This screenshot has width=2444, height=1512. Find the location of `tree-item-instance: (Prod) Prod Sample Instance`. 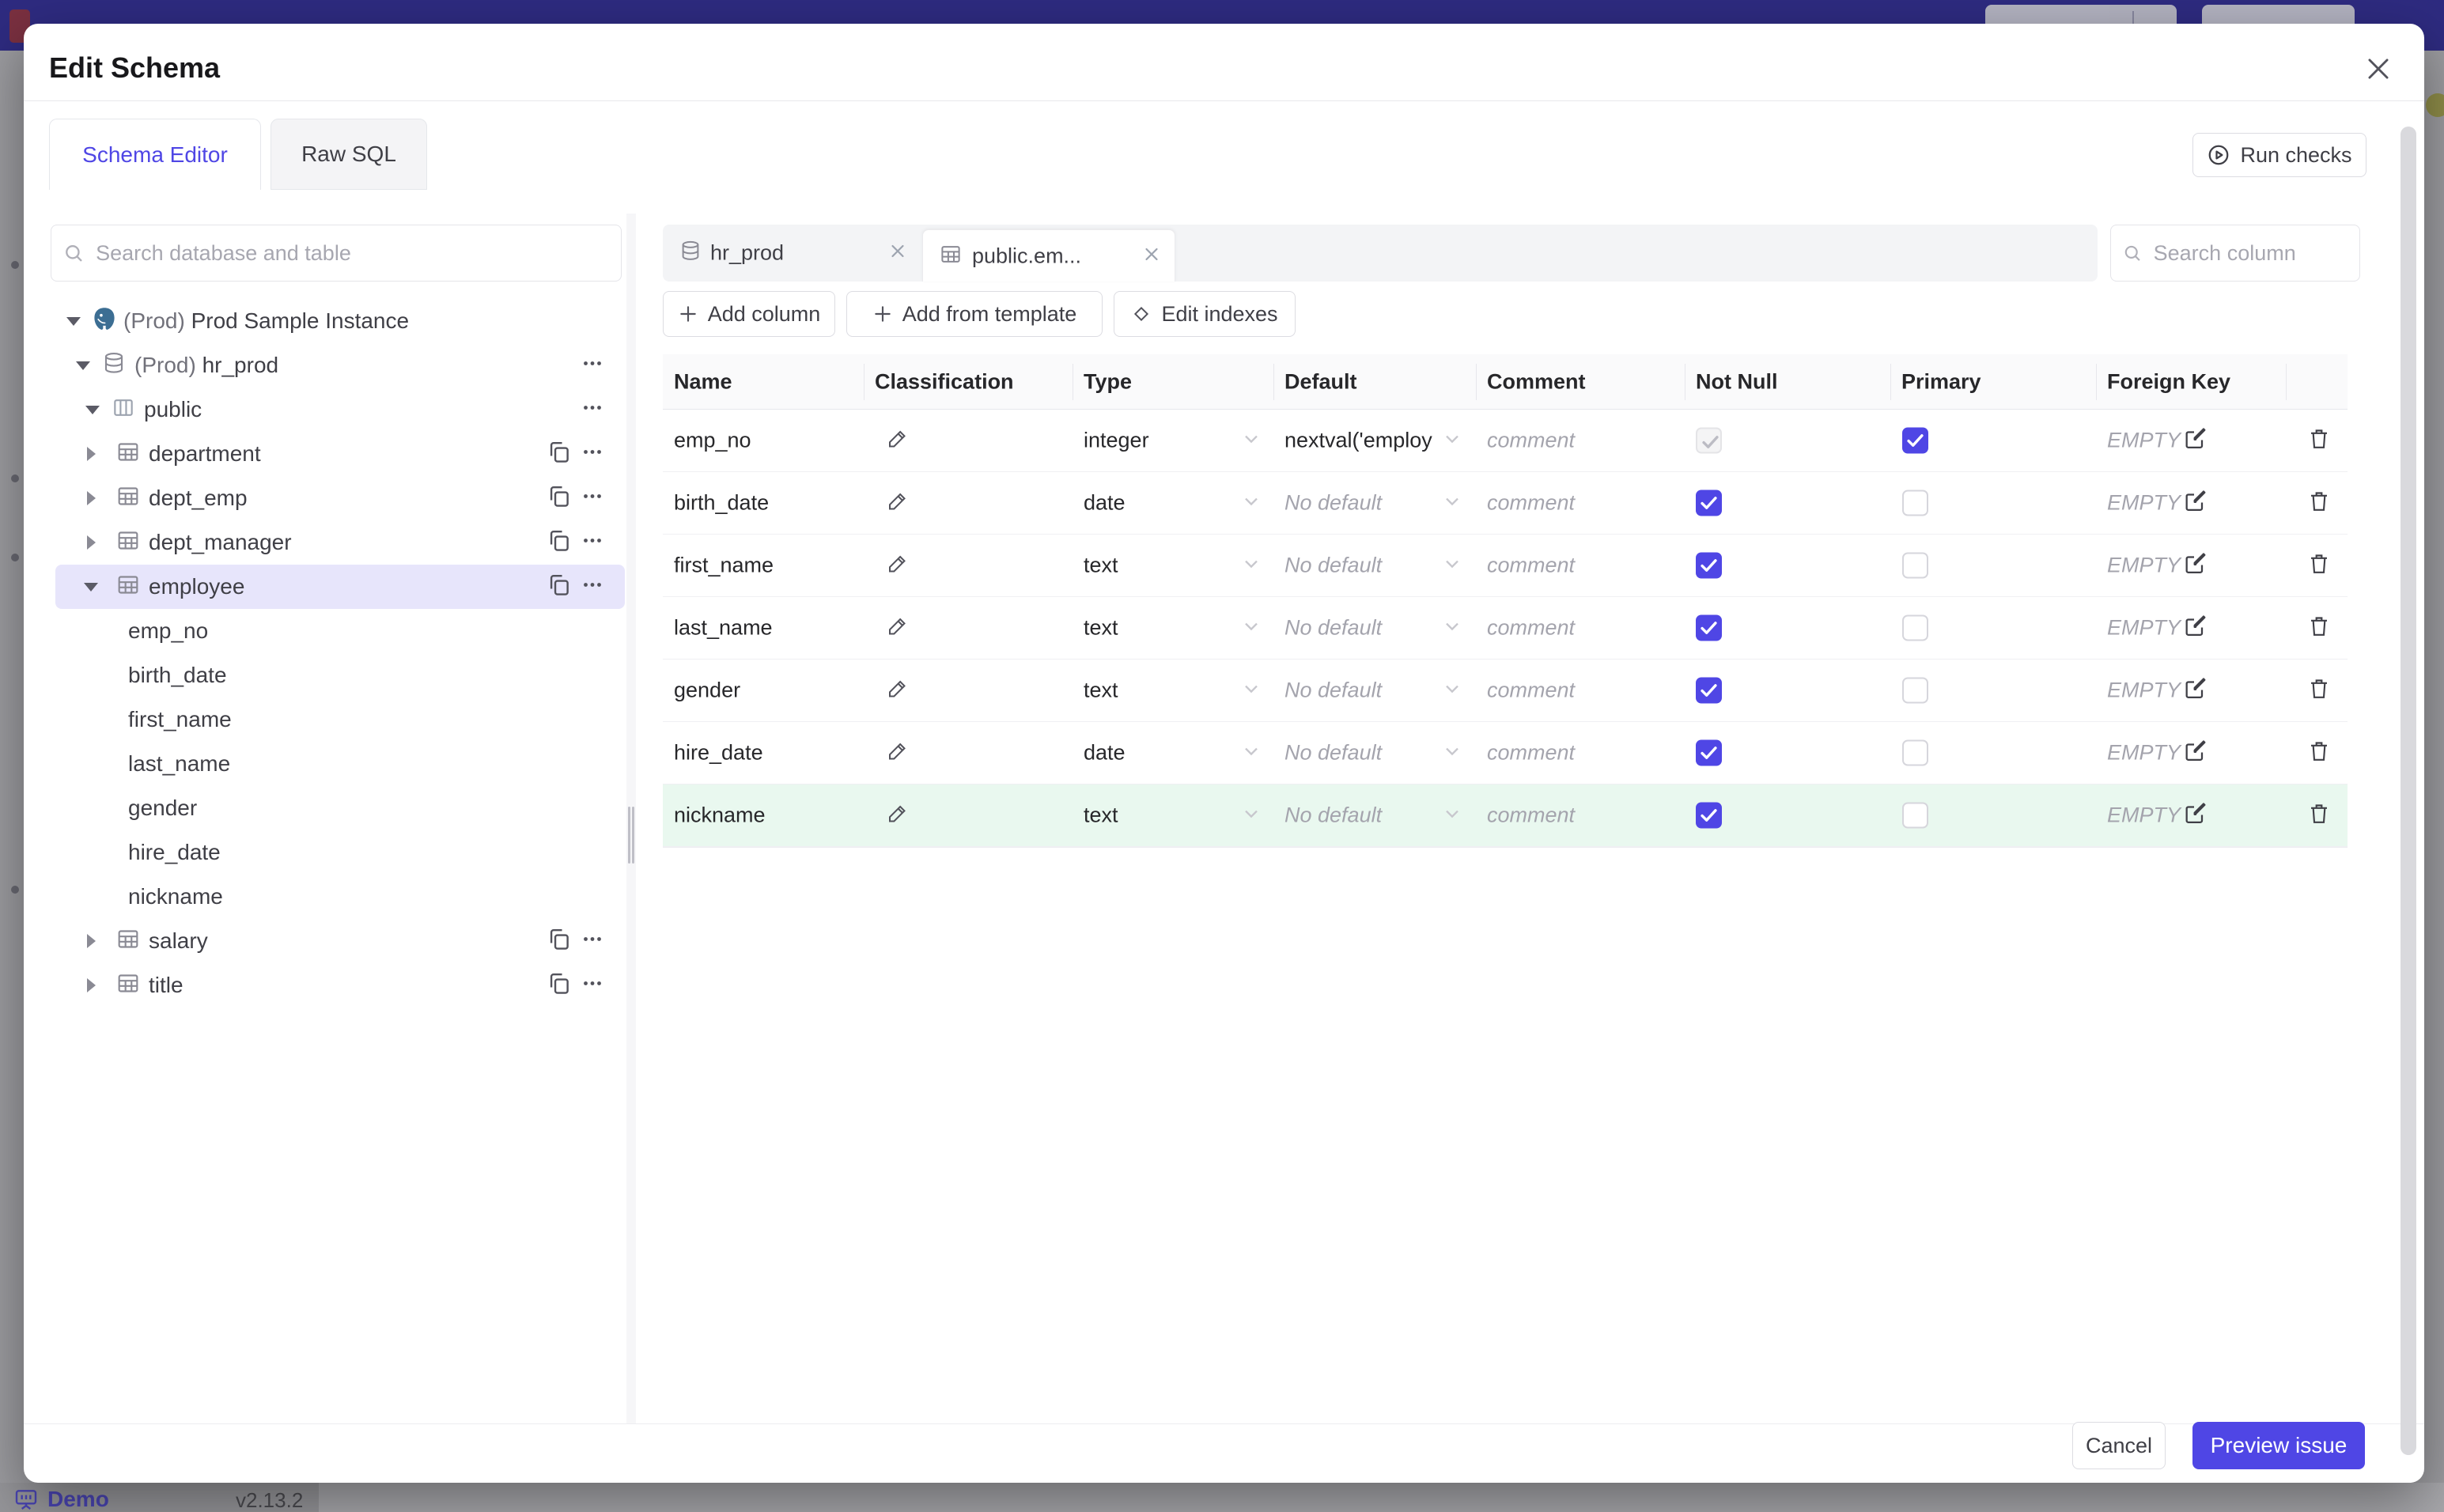

tree-item-instance: (Prod) Prod Sample Instance is located at coordinates (340, 321).